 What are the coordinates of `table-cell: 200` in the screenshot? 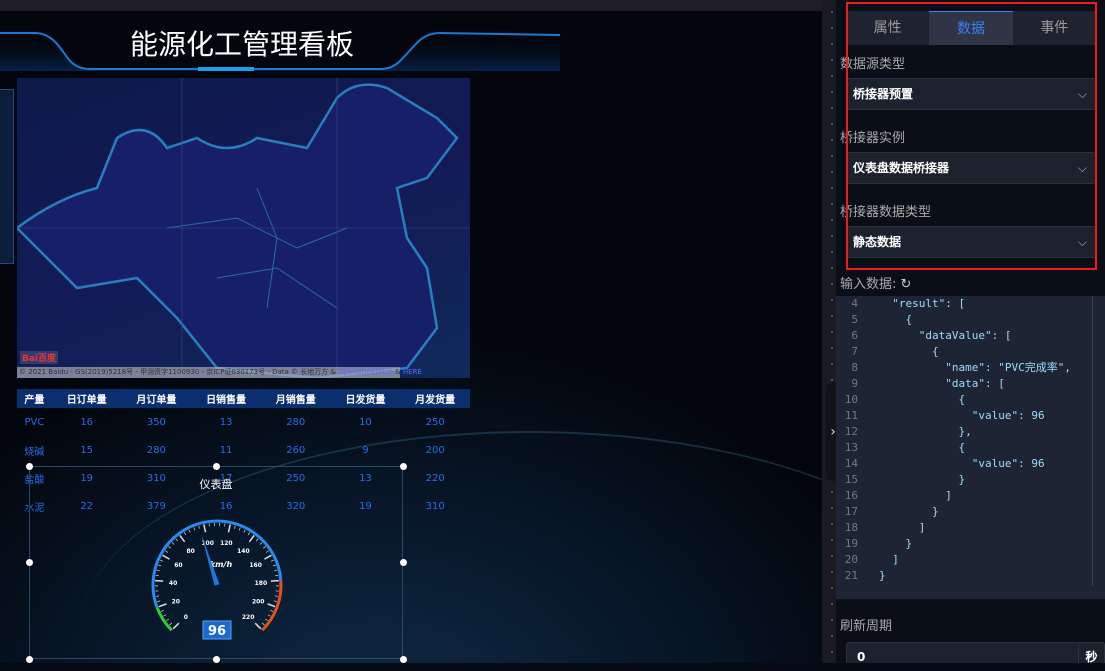 It's located at (435, 450).